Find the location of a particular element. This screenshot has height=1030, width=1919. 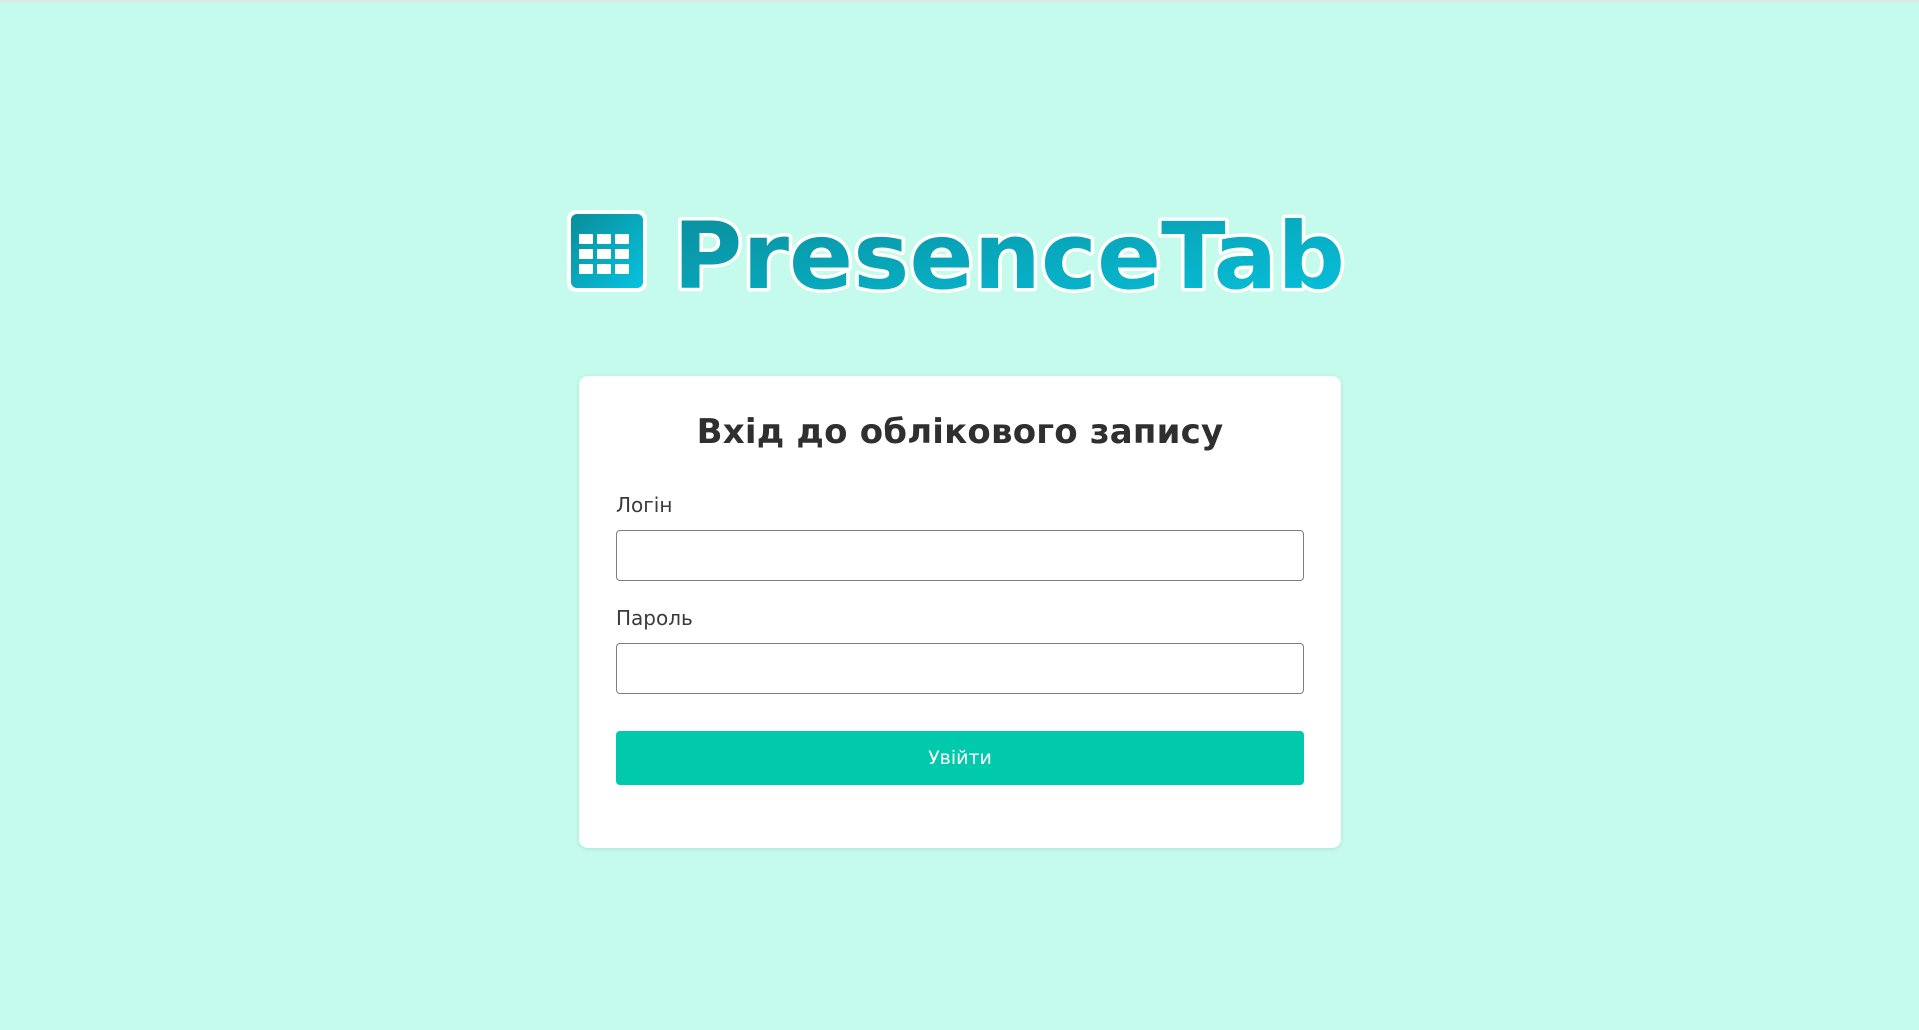

password-label: Пароль is located at coordinates (654, 618).